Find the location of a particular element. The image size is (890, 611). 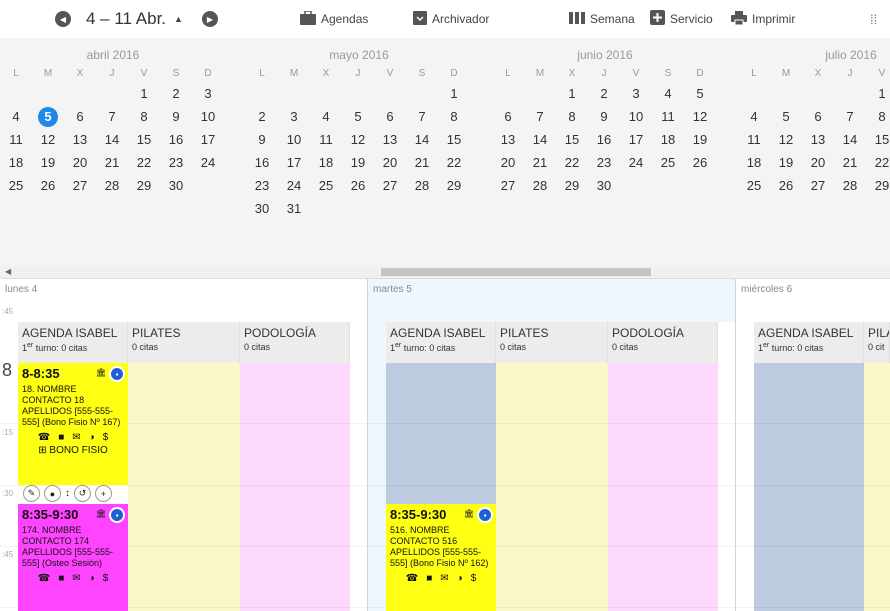

email-icon: ✉ is located at coordinates (76, 437).